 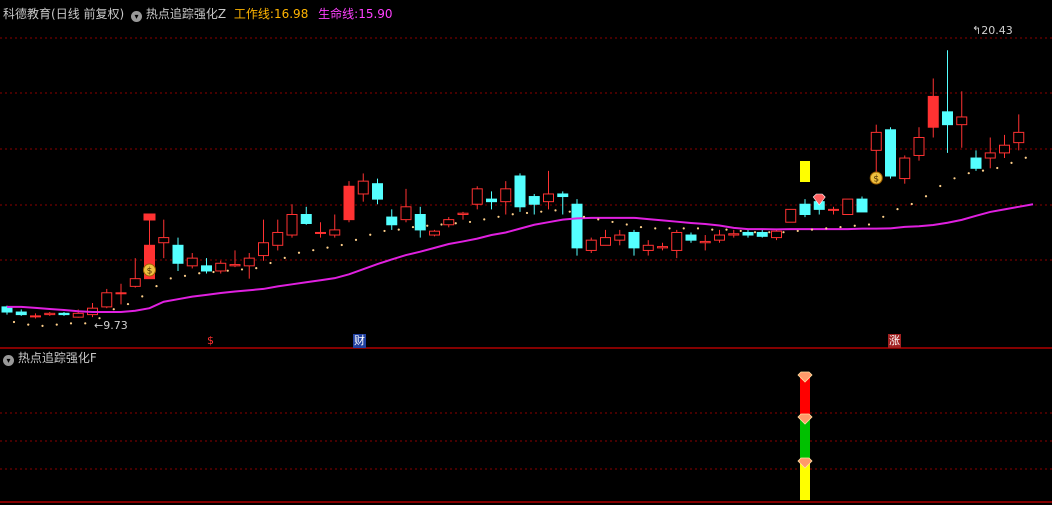 What do you see at coordinates (8, 360) in the screenshot?
I see `sub-collapse-icon: ▾` at bounding box center [8, 360].